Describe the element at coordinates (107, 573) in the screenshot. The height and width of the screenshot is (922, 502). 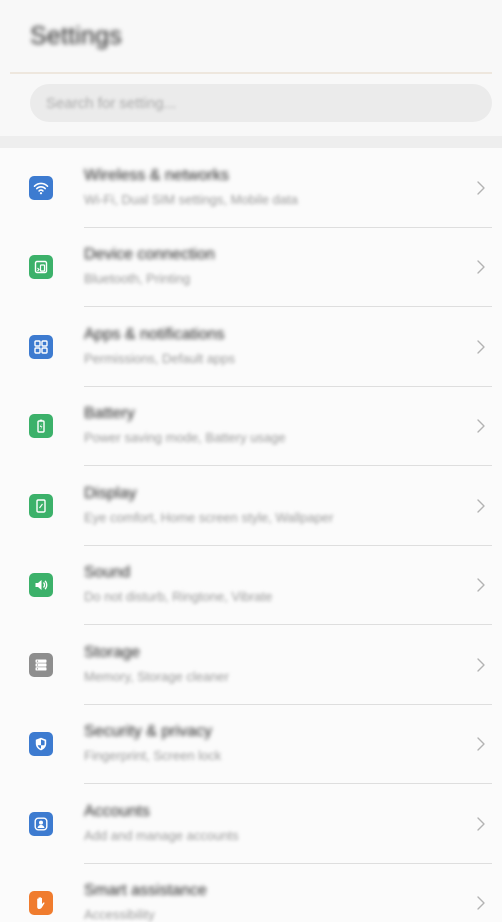
I see `settings-item-title: Sound` at that location.